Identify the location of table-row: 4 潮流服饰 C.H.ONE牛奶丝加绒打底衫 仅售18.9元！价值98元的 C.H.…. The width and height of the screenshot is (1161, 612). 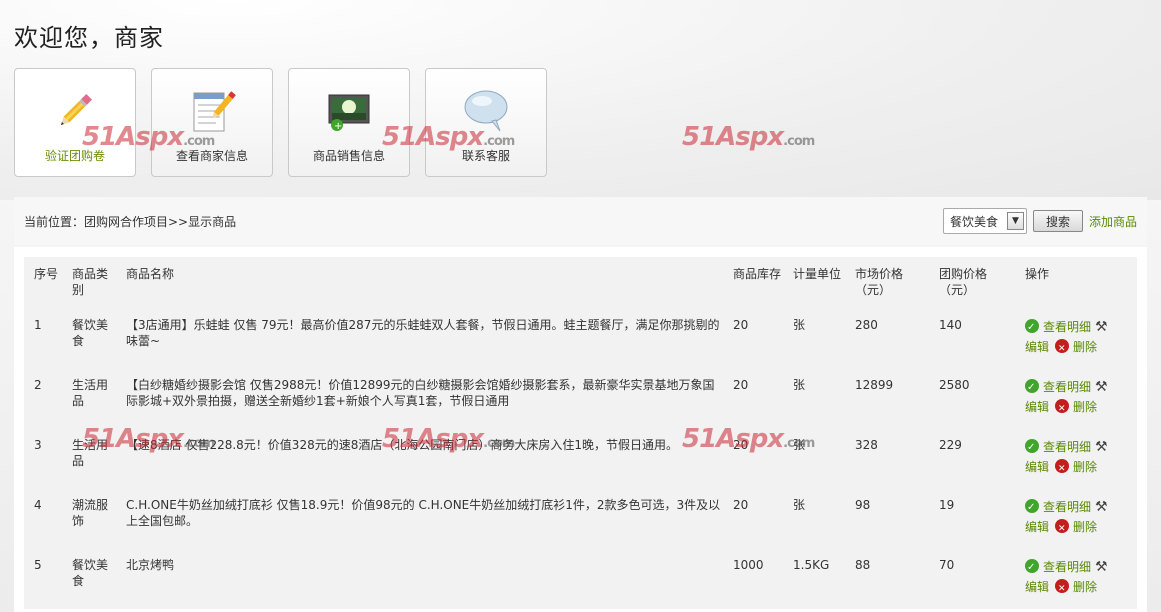
(580, 519).